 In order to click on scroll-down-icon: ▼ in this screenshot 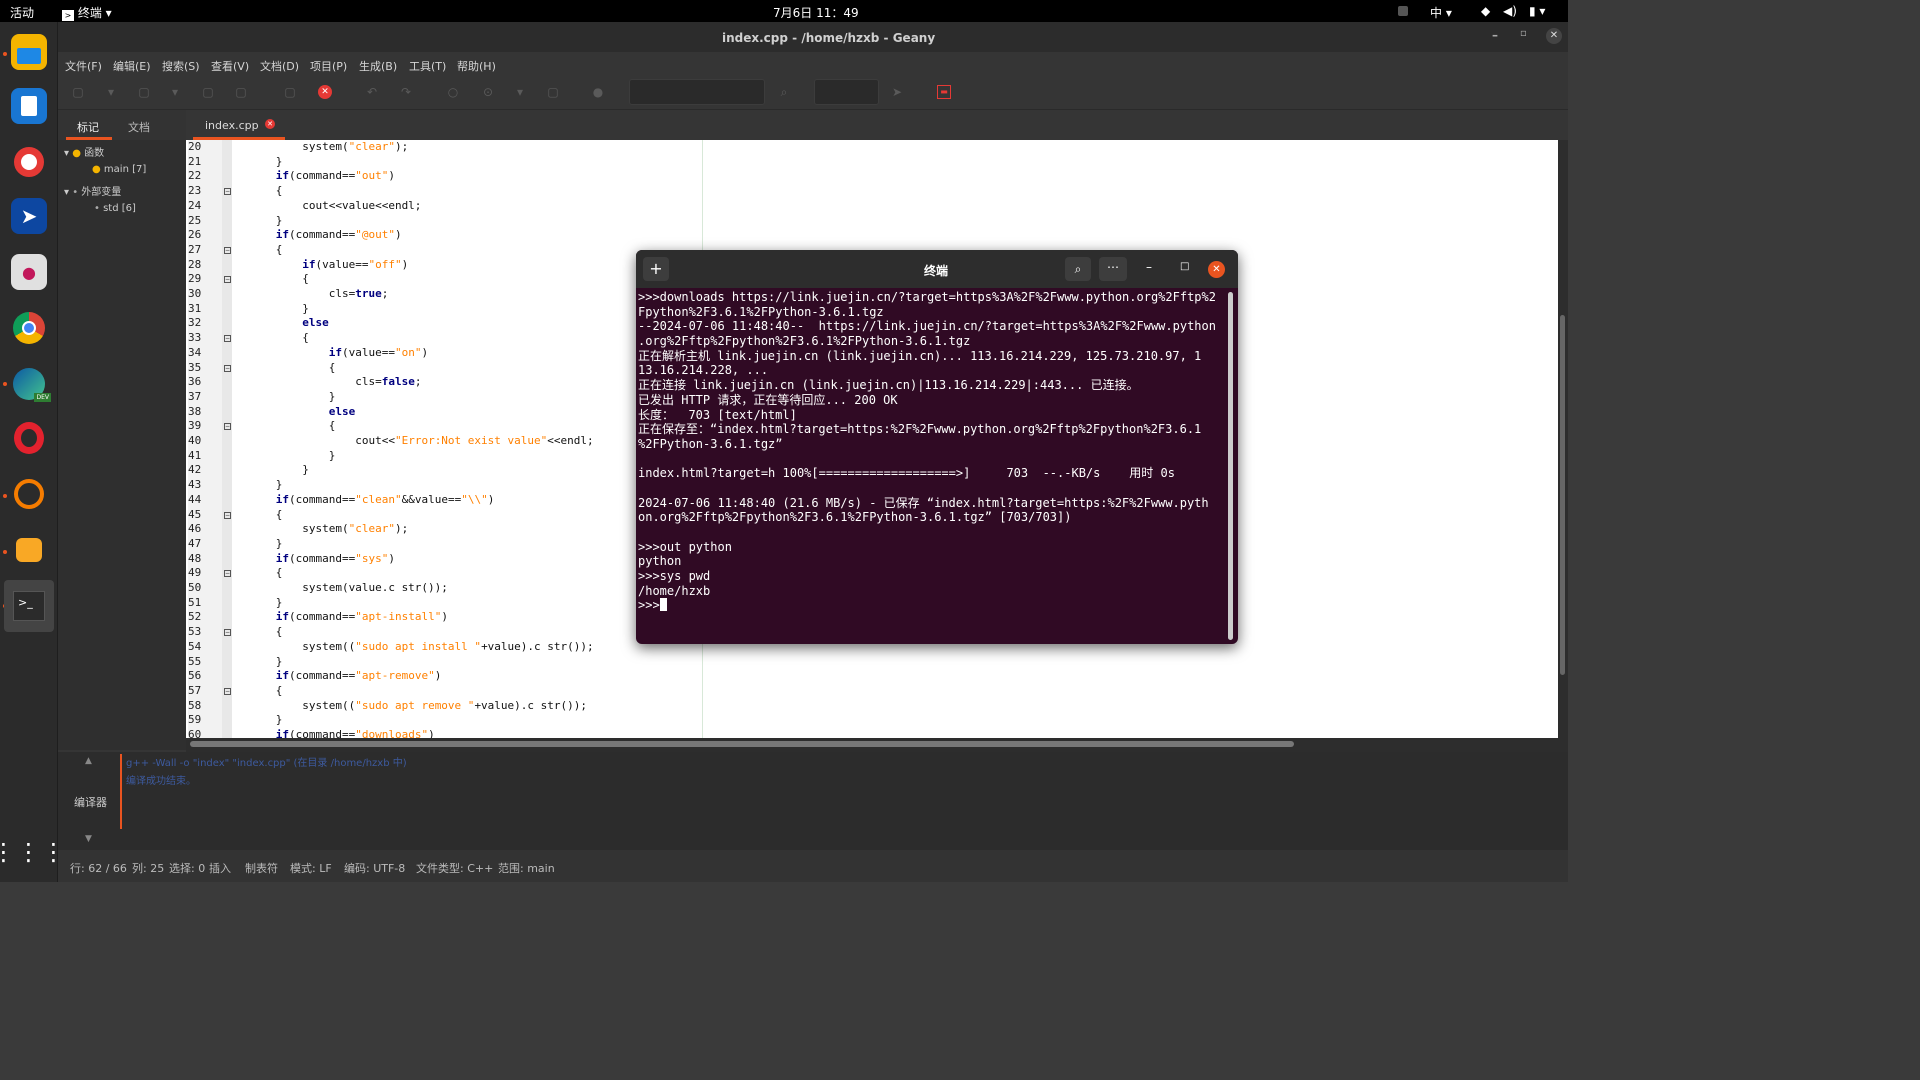, I will do `click(88, 839)`.